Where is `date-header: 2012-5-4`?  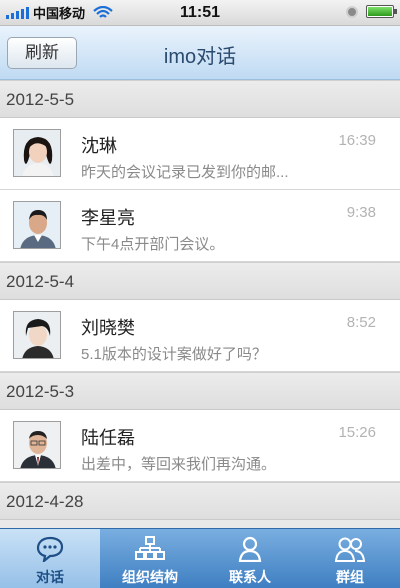 date-header: 2012-5-4 is located at coordinates (200, 281).